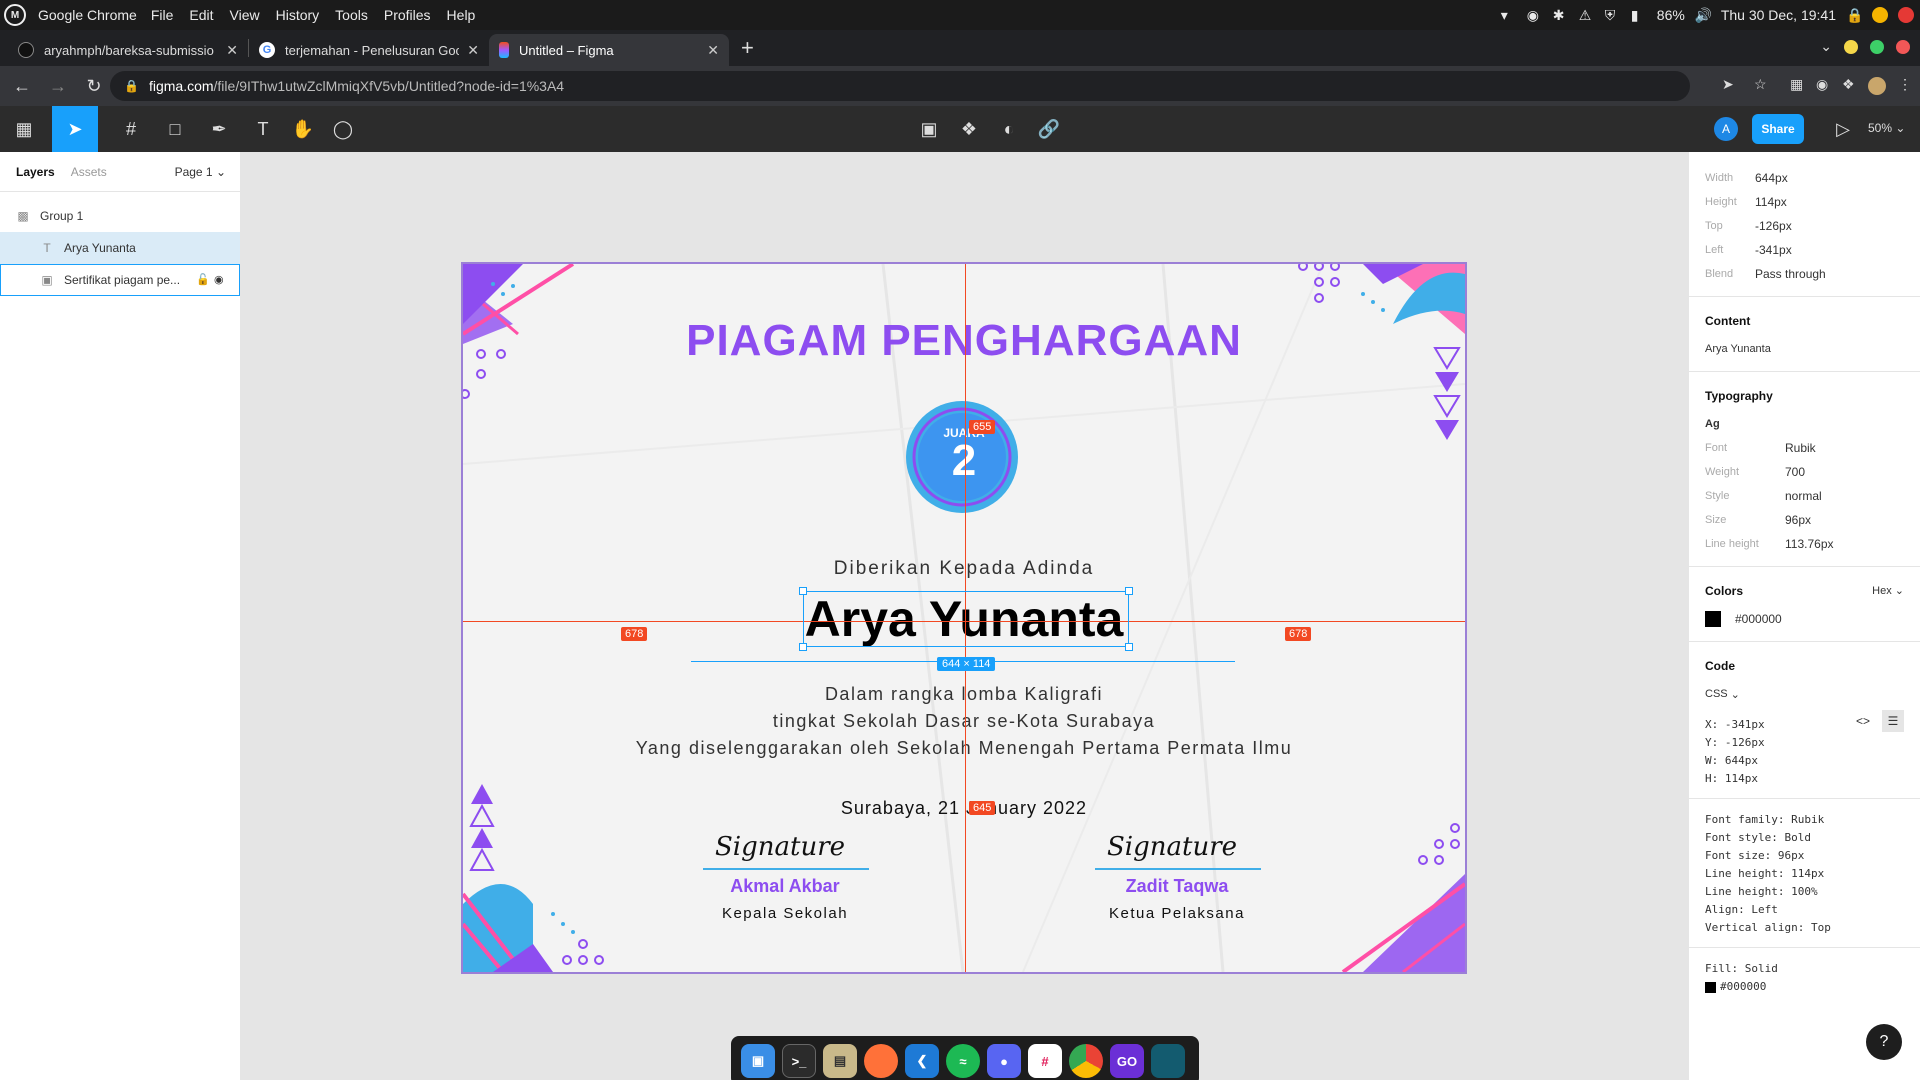 This screenshot has width=1920, height=1080. What do you see at coordinates (1877, 86) in the screenshot?
I see `profile-avatar` at bounding box center [1877, 86].